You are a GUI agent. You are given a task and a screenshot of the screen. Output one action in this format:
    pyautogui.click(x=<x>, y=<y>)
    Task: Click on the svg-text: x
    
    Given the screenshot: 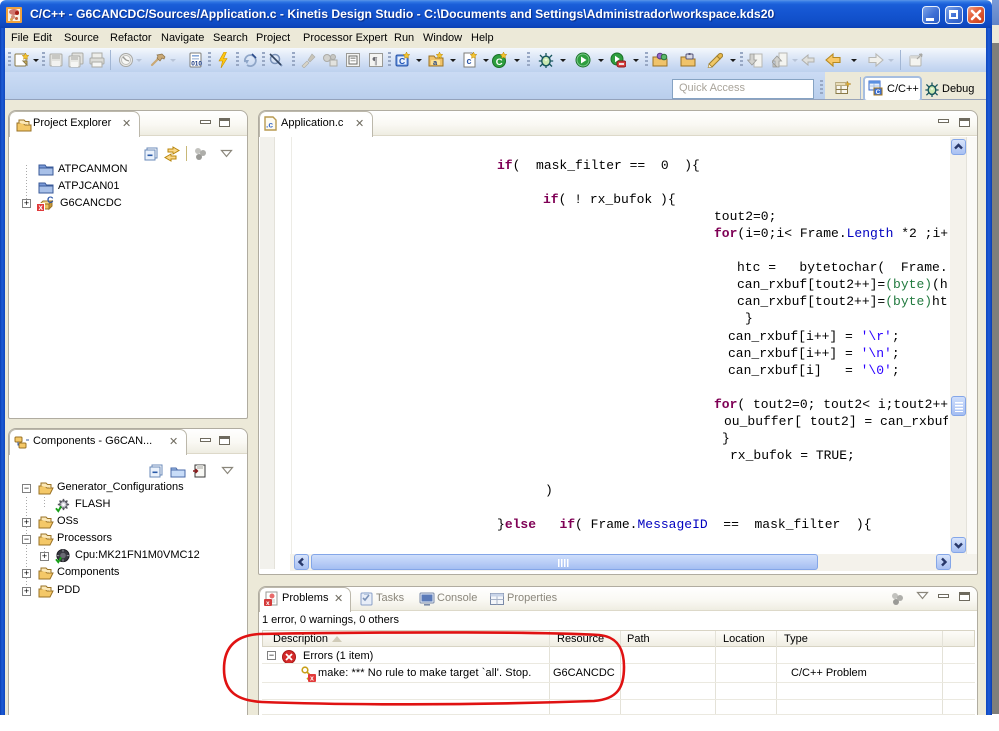 What is the action you would take?
    pyautogui.click(x=268, y=603)
    